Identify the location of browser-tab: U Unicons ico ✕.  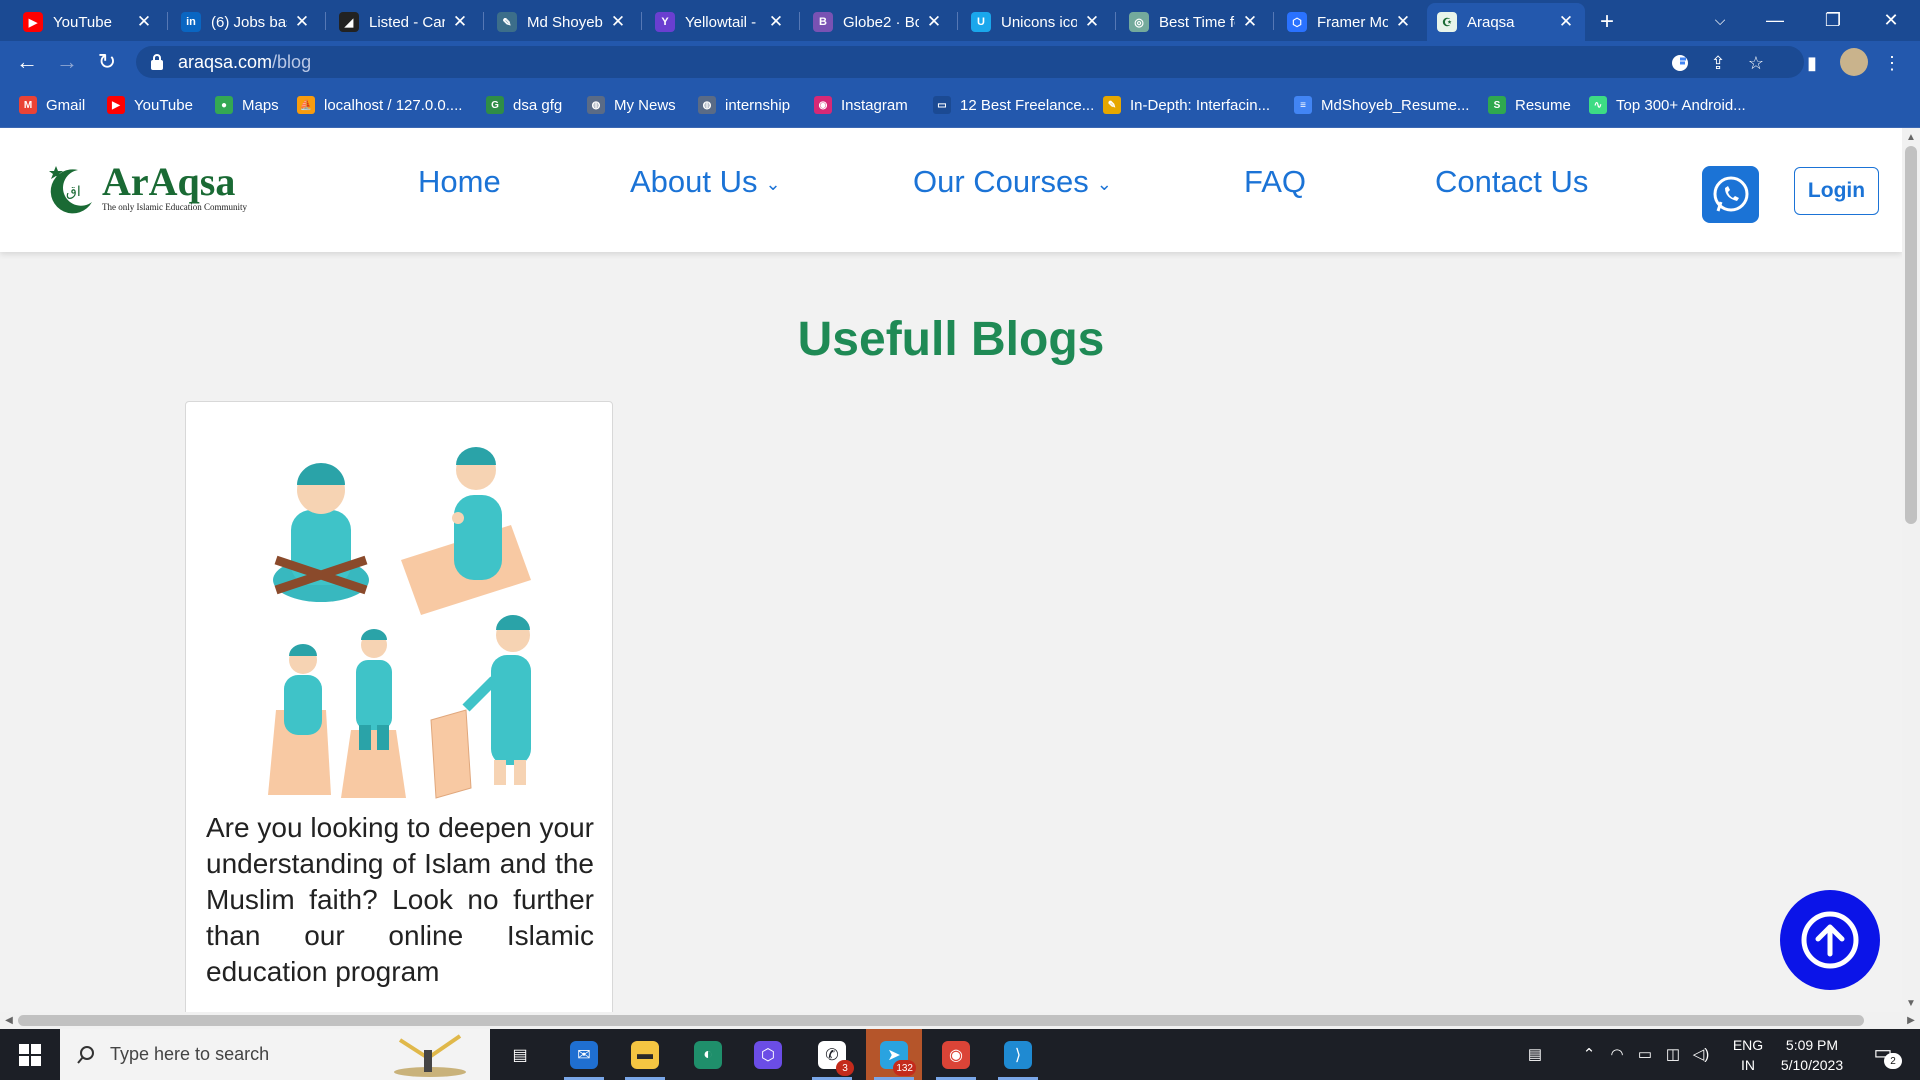
(1036, 22).